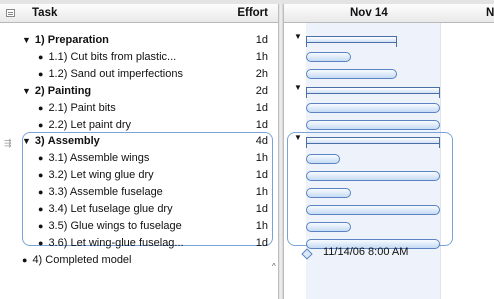  I want to click on task-row: ● 3.5) Glue wings to fuselage 1h, so click(139, 226).